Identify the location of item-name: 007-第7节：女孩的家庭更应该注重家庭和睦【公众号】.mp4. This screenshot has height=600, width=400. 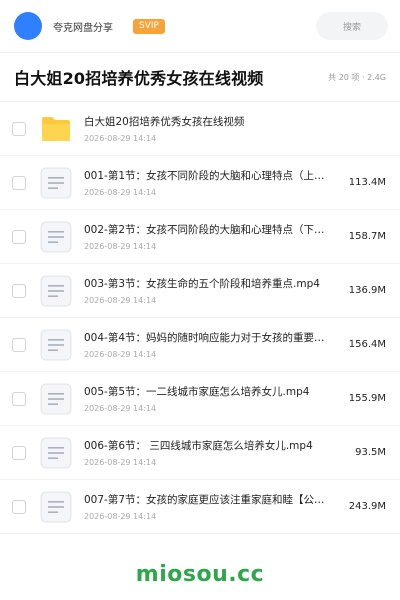
(209, 499).